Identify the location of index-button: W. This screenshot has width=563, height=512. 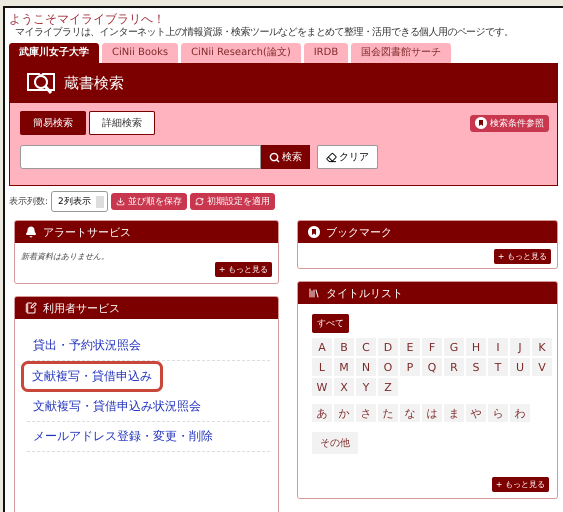
(322, 387).